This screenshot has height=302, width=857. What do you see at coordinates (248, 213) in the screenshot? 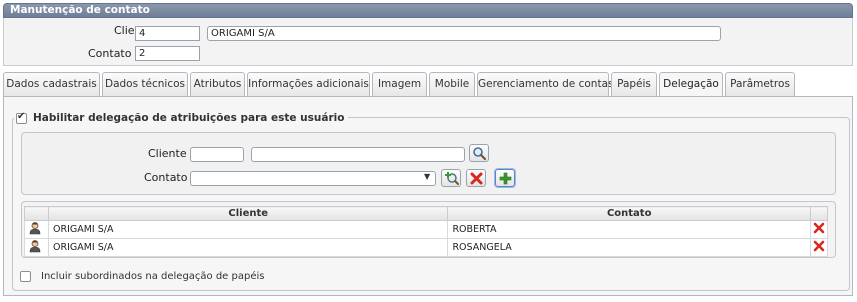
I see `column-header-cliente: Cliente` at bounding box center [248, 213].